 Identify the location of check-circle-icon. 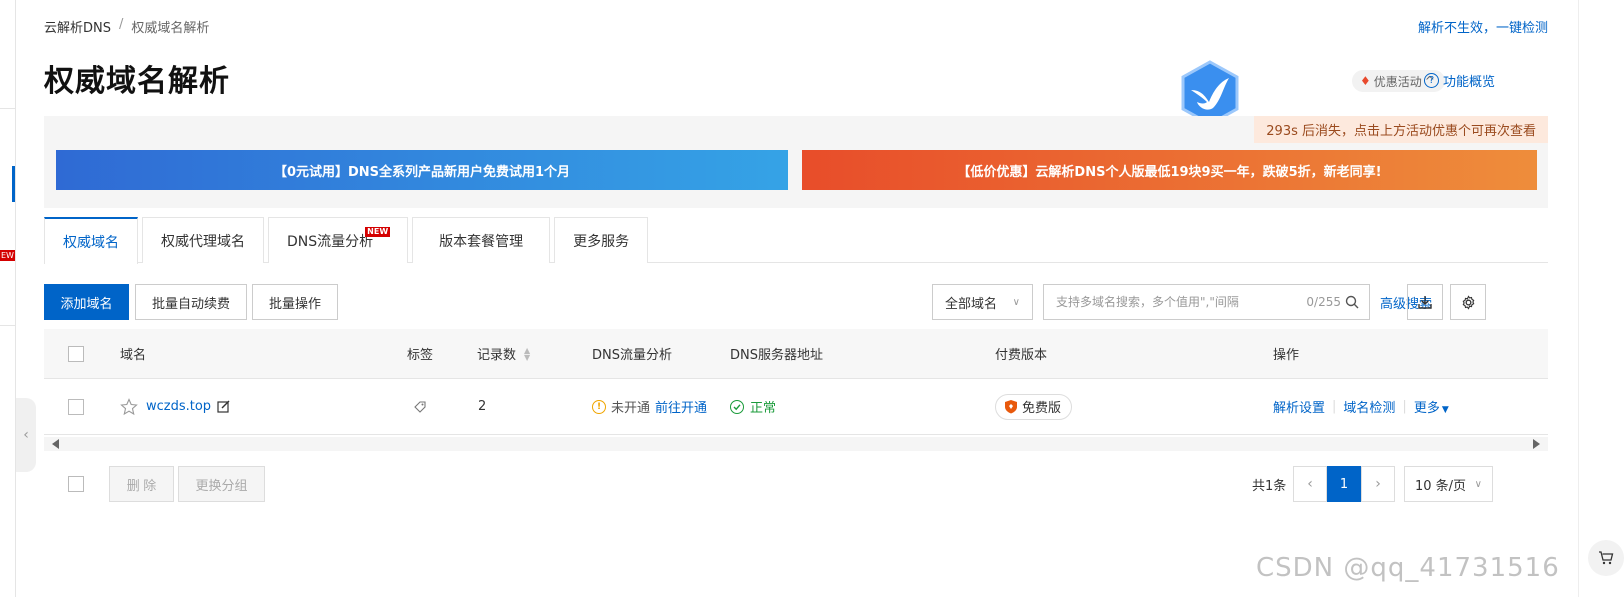
(737, 406).